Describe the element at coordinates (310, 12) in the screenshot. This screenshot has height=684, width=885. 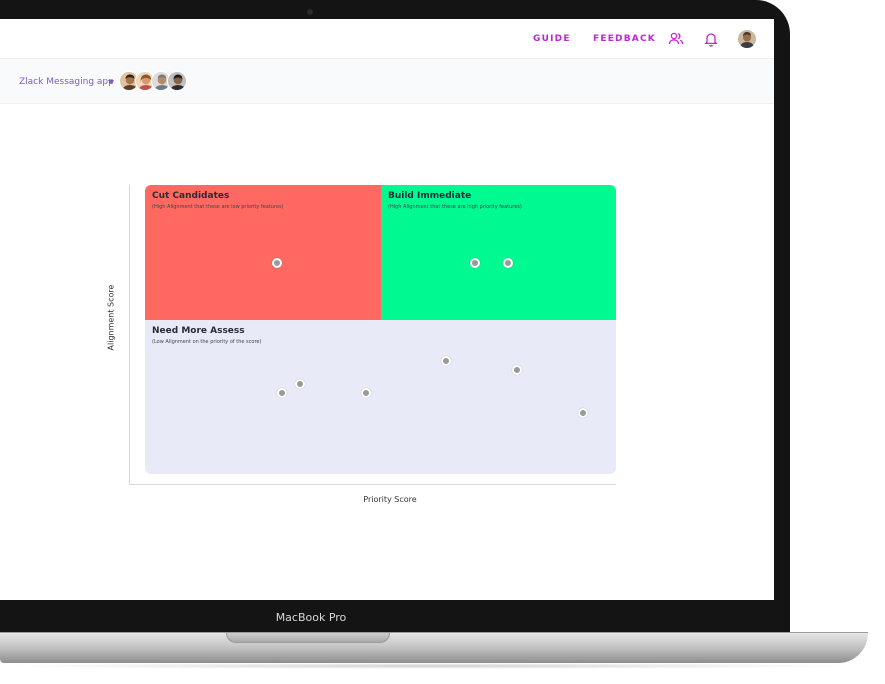
I see `camera` at that location.